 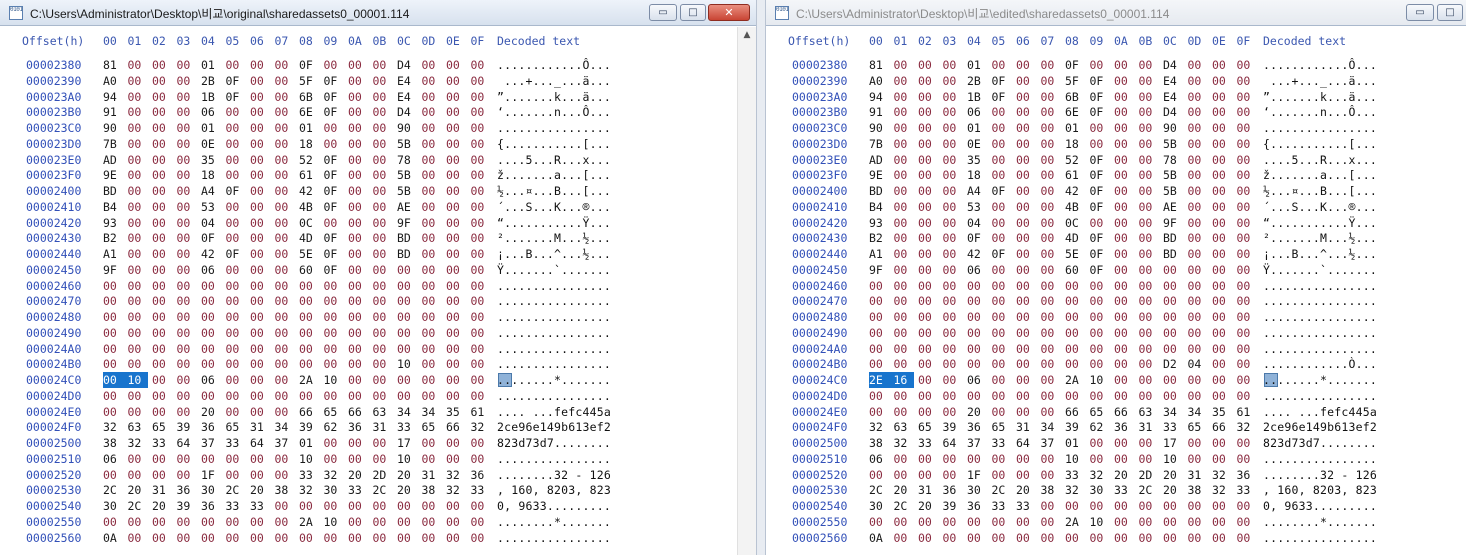 I want to click on hex-byte: 37, so click(x=977, y=443).